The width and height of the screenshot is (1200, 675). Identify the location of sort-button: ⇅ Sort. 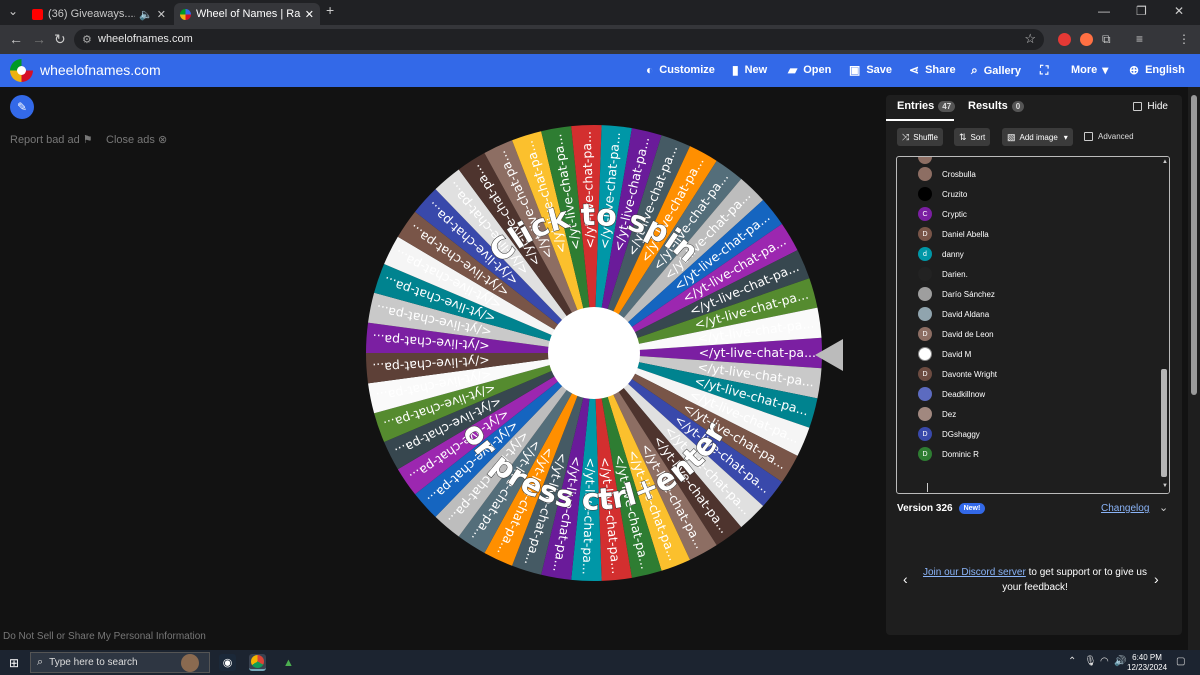
(972, 137).